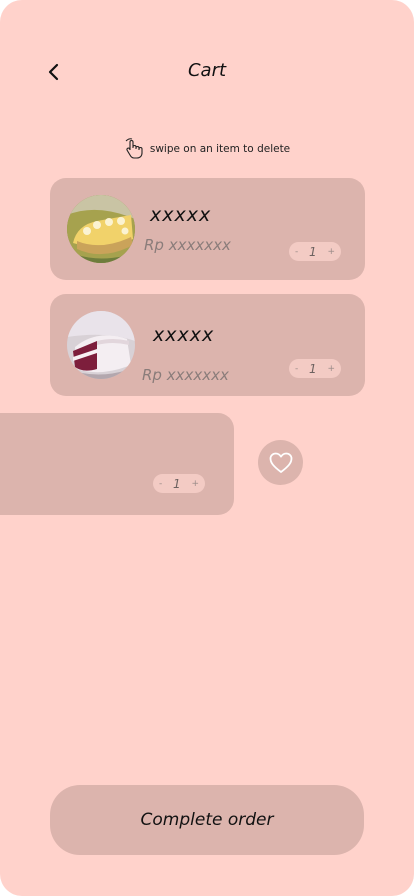 The image size is (414, 896). What do you see at coordinates (220, 149) in the screenshot?
I see `swipe-hint-text: swipe on an item to delete` at bounding box center [220, 149].